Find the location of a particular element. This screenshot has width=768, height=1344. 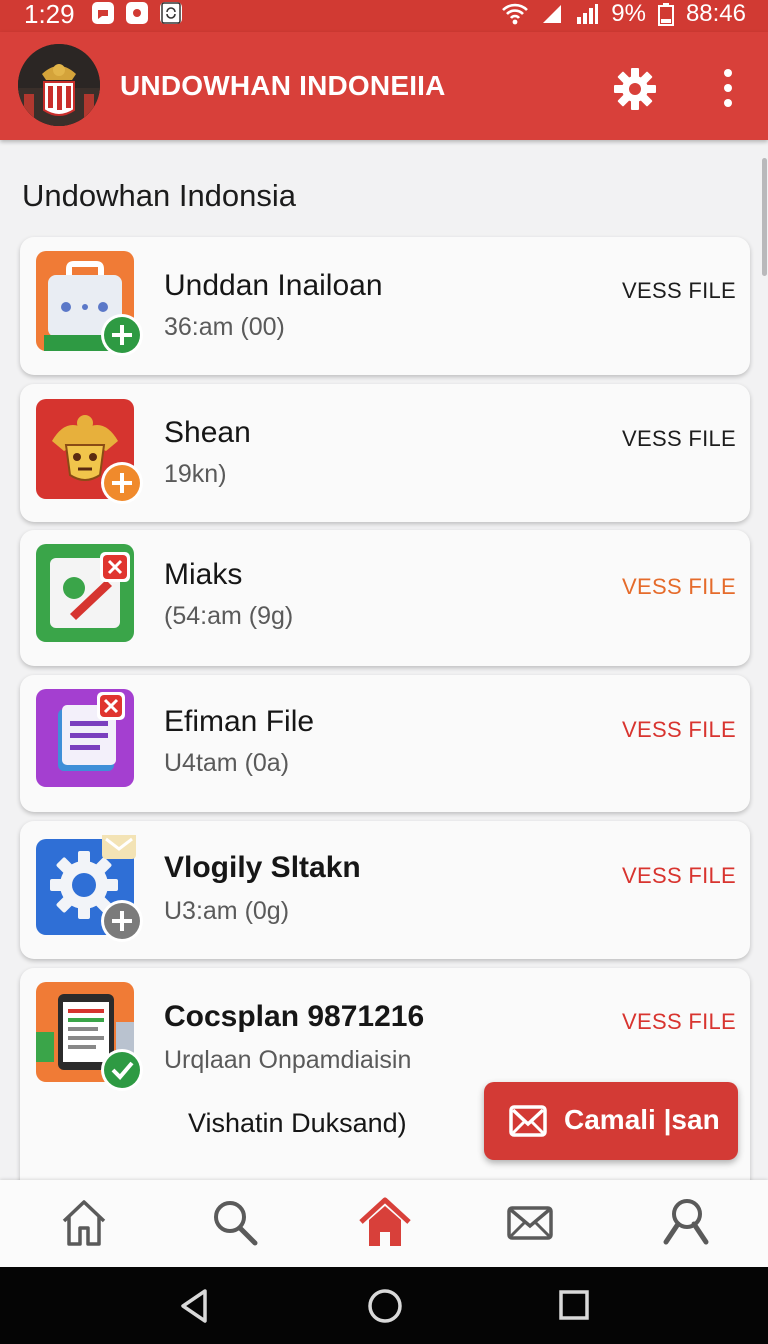

bottom-nav is located at coordinates (384, 1223).